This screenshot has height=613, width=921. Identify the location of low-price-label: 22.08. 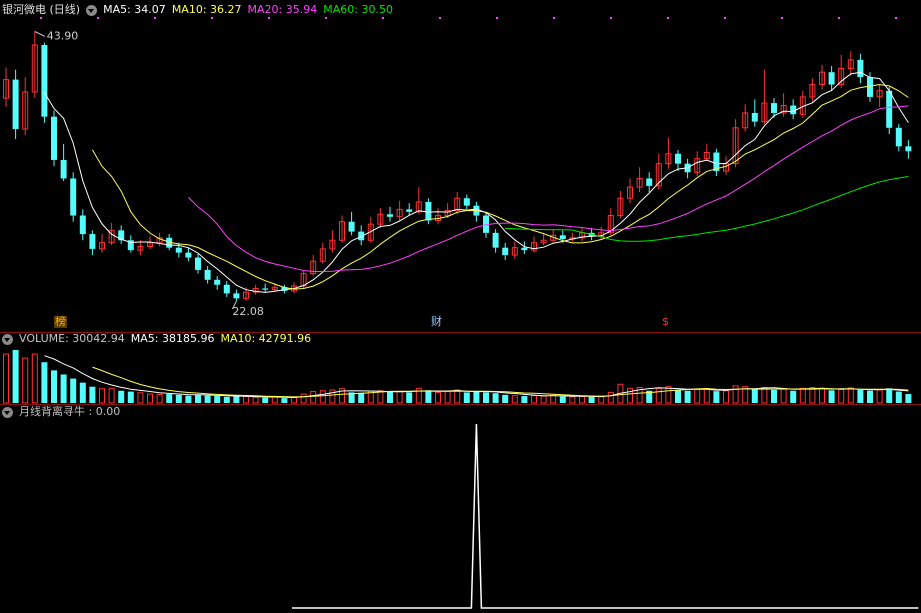
(248, 311).